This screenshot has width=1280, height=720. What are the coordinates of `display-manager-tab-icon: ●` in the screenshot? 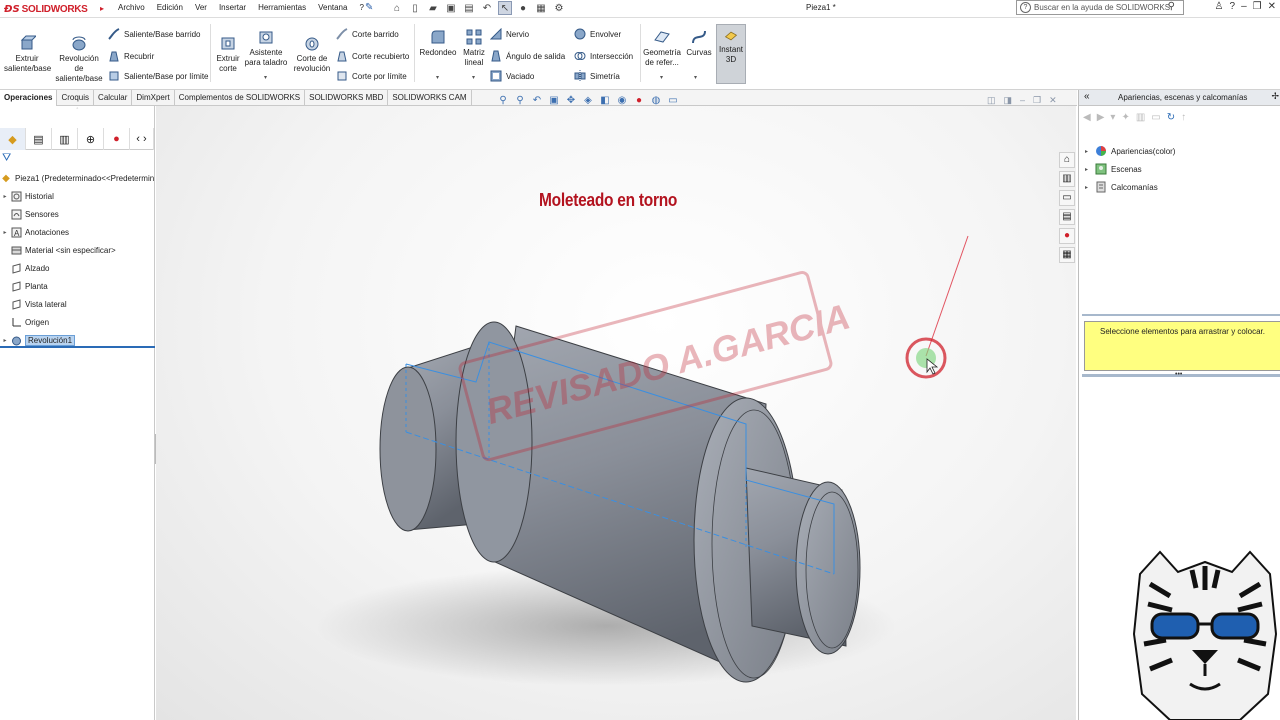 It's located at (117, 139).